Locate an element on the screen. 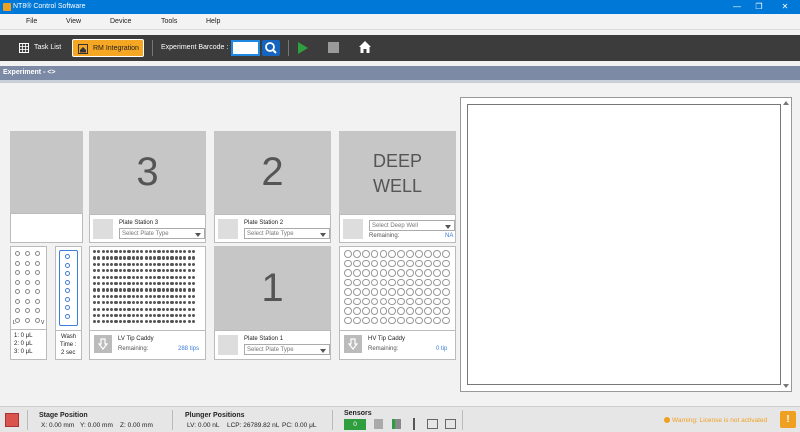 The image size is (800, 432). search-button is located at coordinates (271, 48).